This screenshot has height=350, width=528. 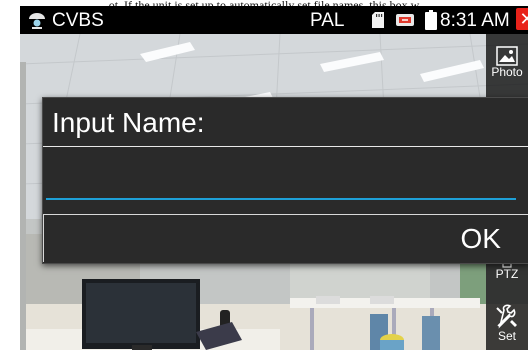 I want to click on dialog-title: Input Name:, so click(x=128, y=122).